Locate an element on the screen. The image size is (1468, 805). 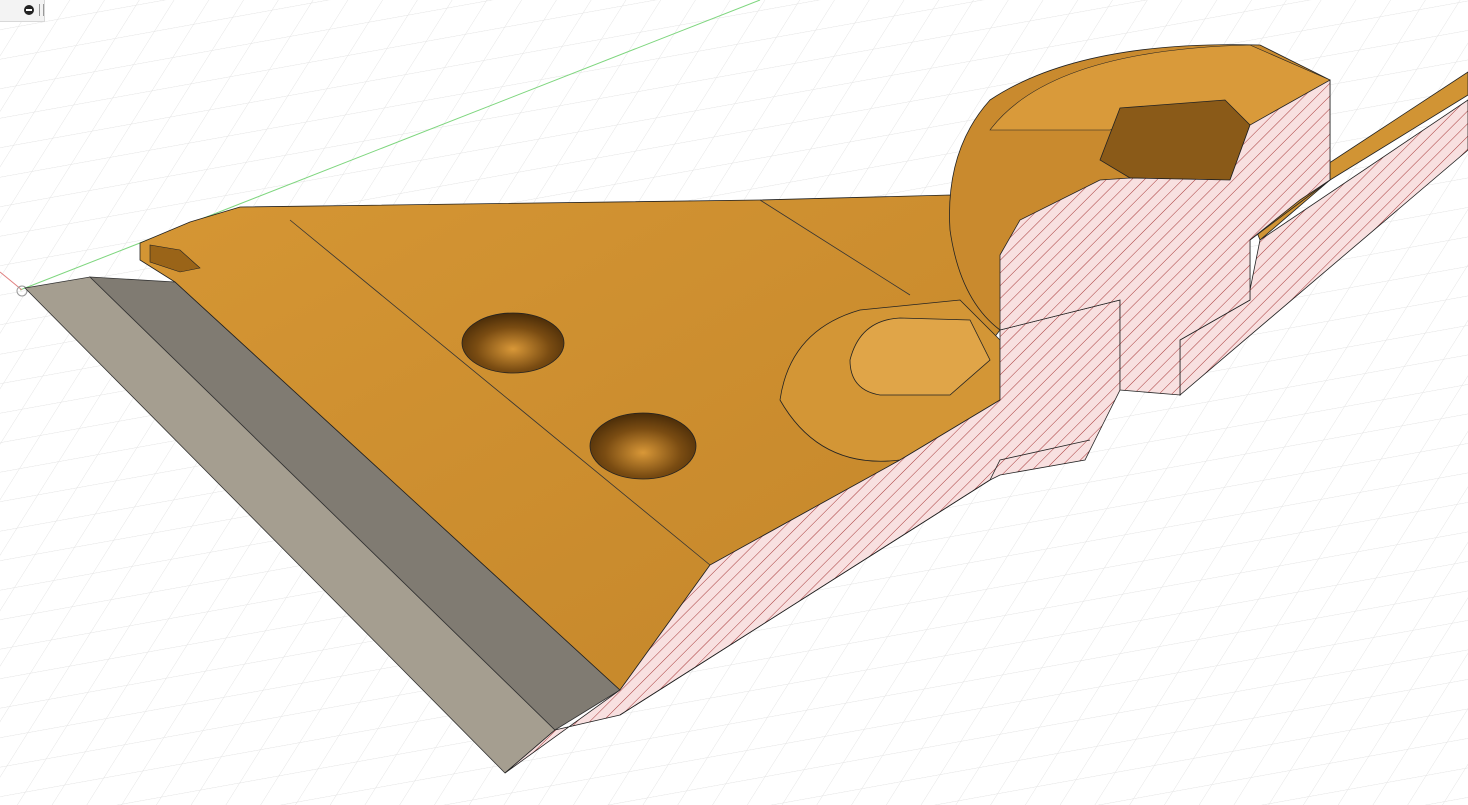
drag-handle-icon is located at coordinates (41, 10).